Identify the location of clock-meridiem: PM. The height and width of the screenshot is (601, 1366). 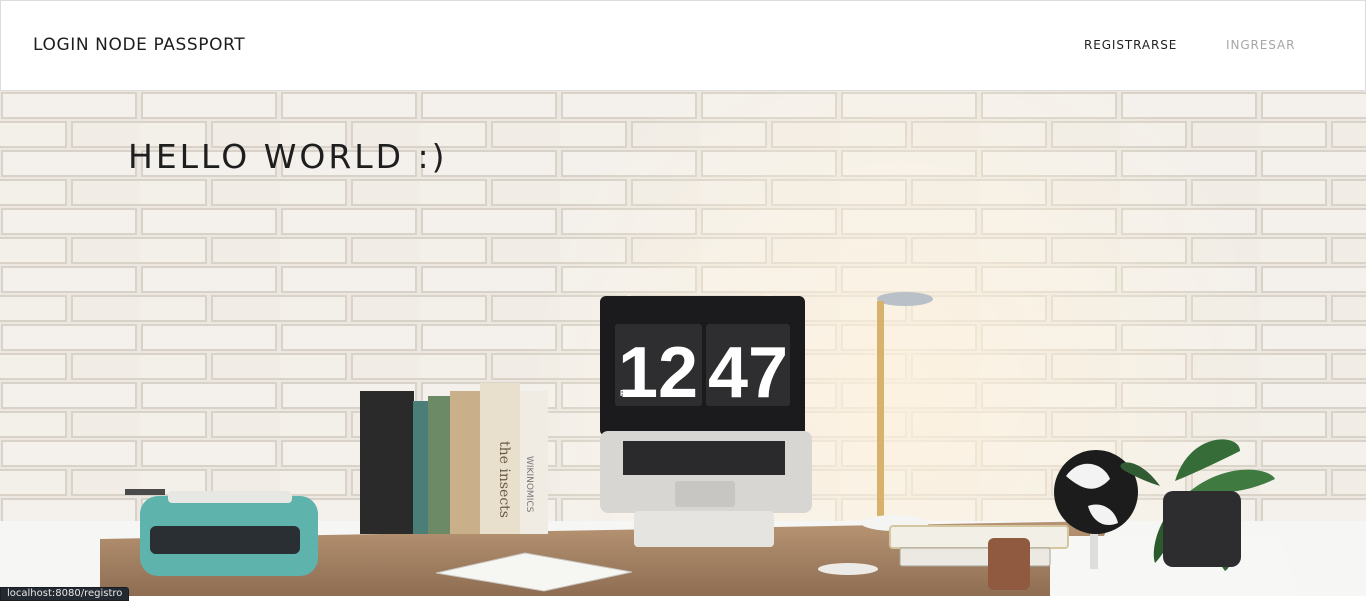
(626, 393).